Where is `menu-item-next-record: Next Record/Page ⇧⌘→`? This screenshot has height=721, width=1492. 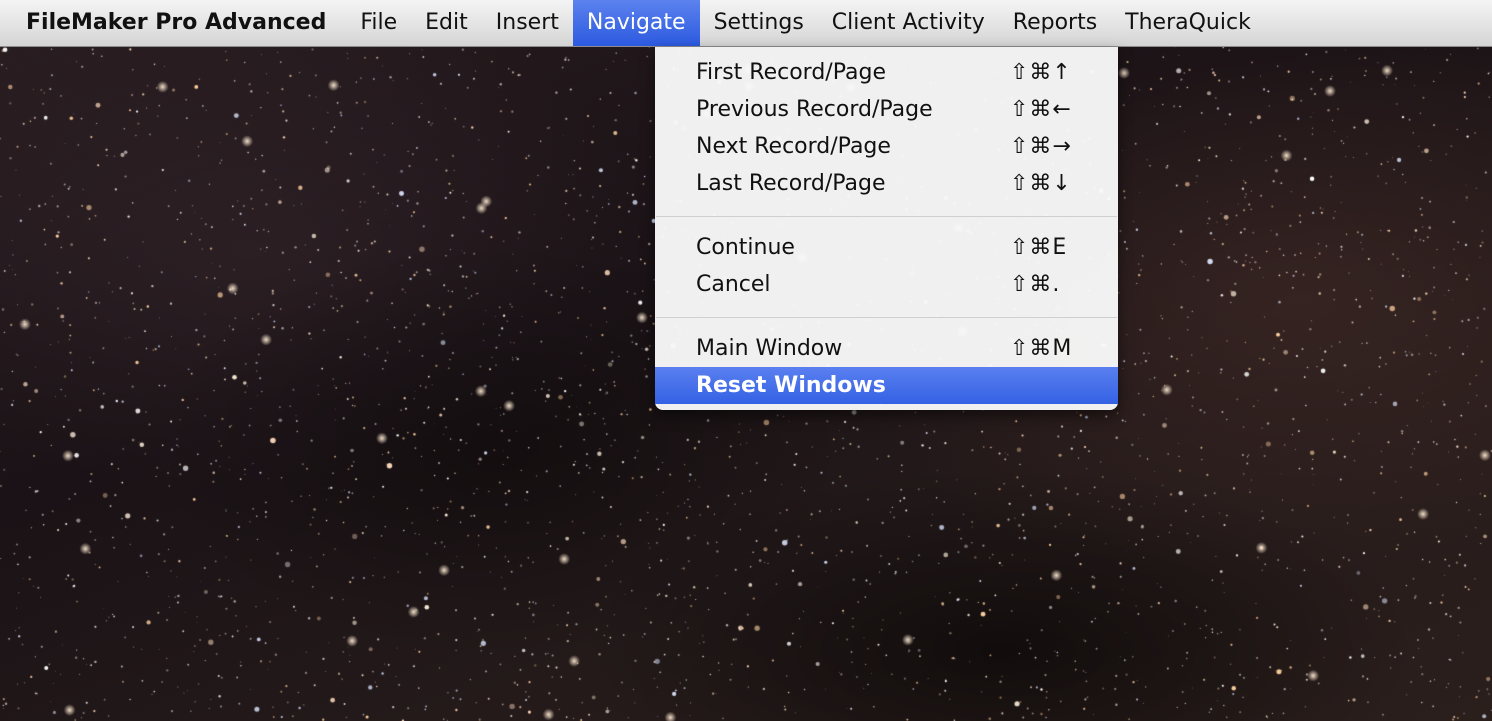
menu-item-next-record: Next Record/Page ⇧⌘→ is located at coordinates (886, 146).